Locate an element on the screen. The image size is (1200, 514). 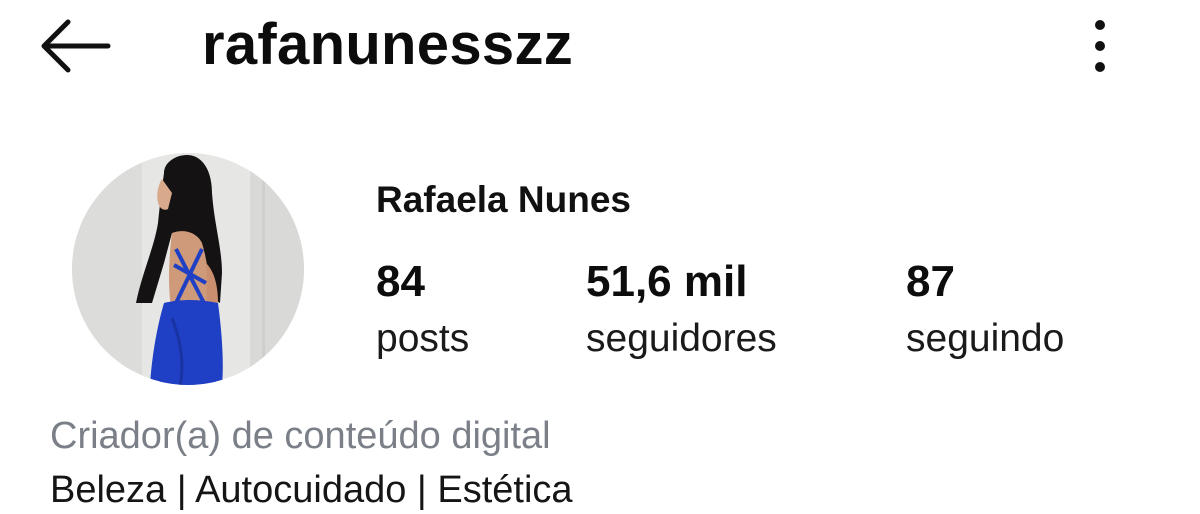
profile-category: Criador(a) de conteúdo digital is located at coordinates (300, 436).